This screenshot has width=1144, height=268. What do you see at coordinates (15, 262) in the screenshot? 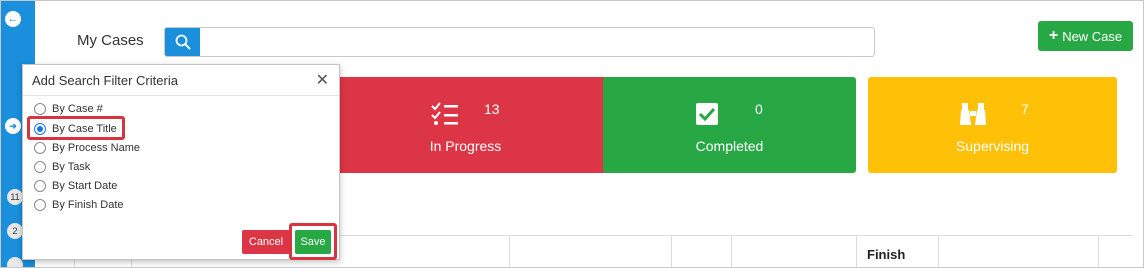
I see `rail-badge-partial` at bounding box center [15, 262].